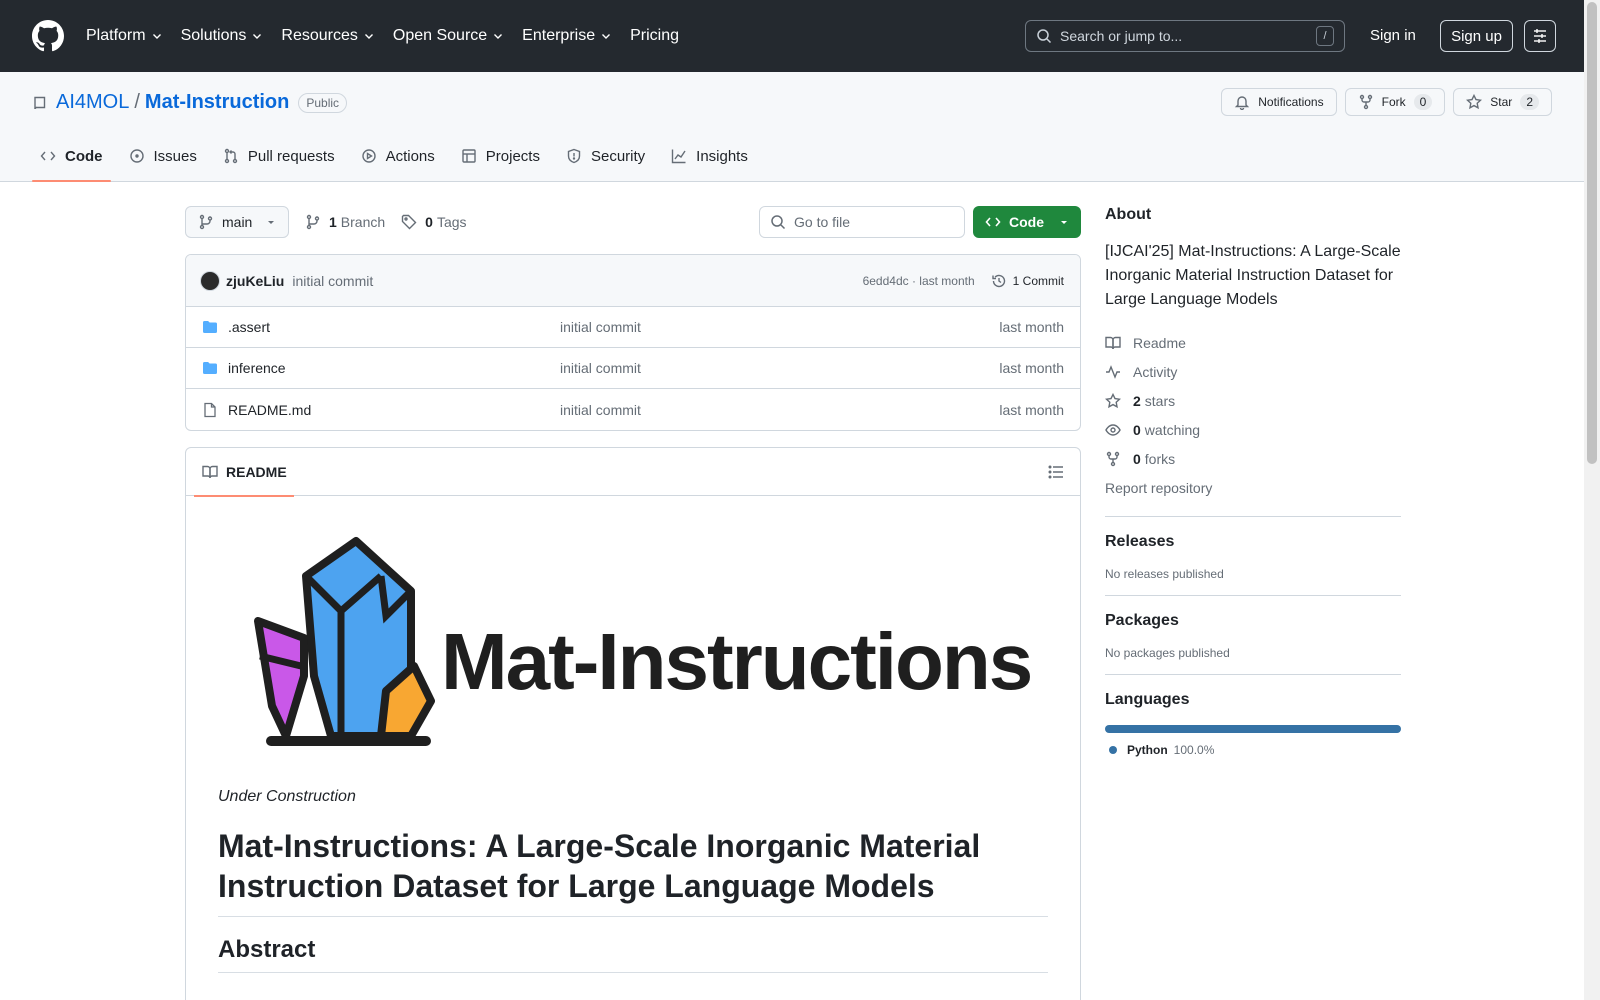  What do you see at coordinates (448, 36) in the screenshot?
I see `nav-item-open-source: Open Source` at bounding box center [448, 36].